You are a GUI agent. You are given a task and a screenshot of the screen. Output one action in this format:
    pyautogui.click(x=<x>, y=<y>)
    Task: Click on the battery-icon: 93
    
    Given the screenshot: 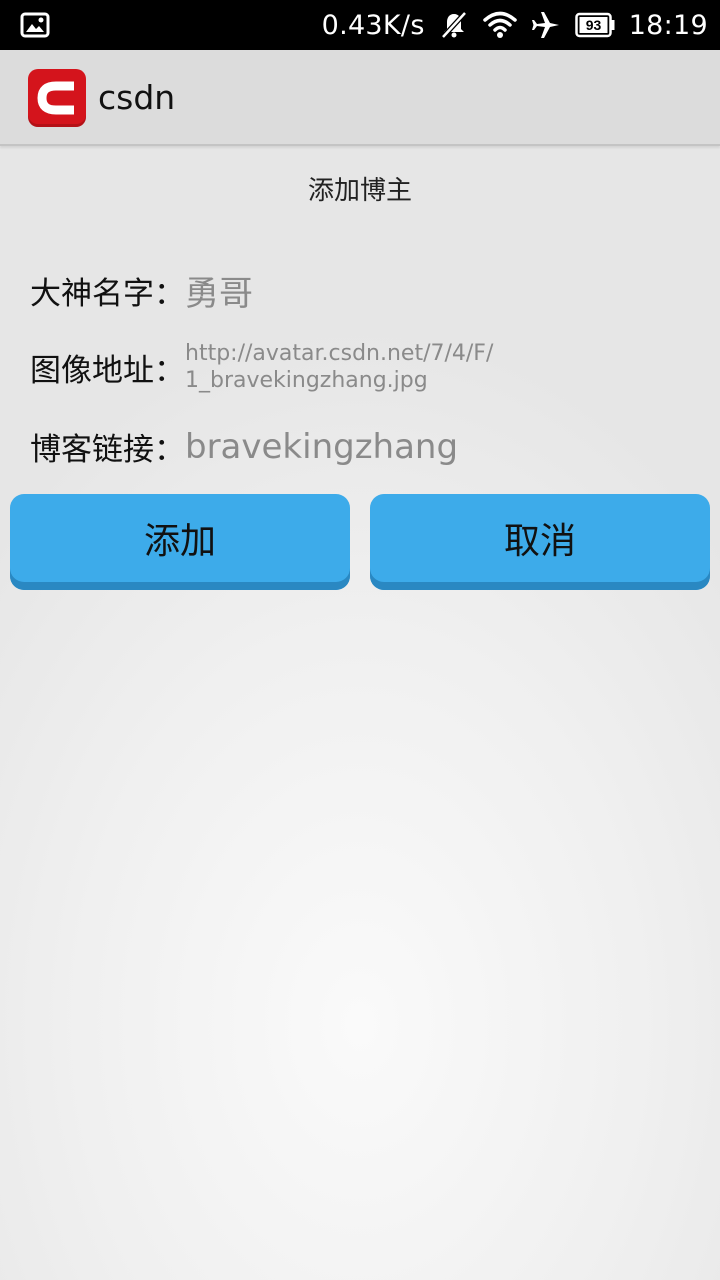 What is the action you would take?
    pyautogui.click(x=594, y=25)
    